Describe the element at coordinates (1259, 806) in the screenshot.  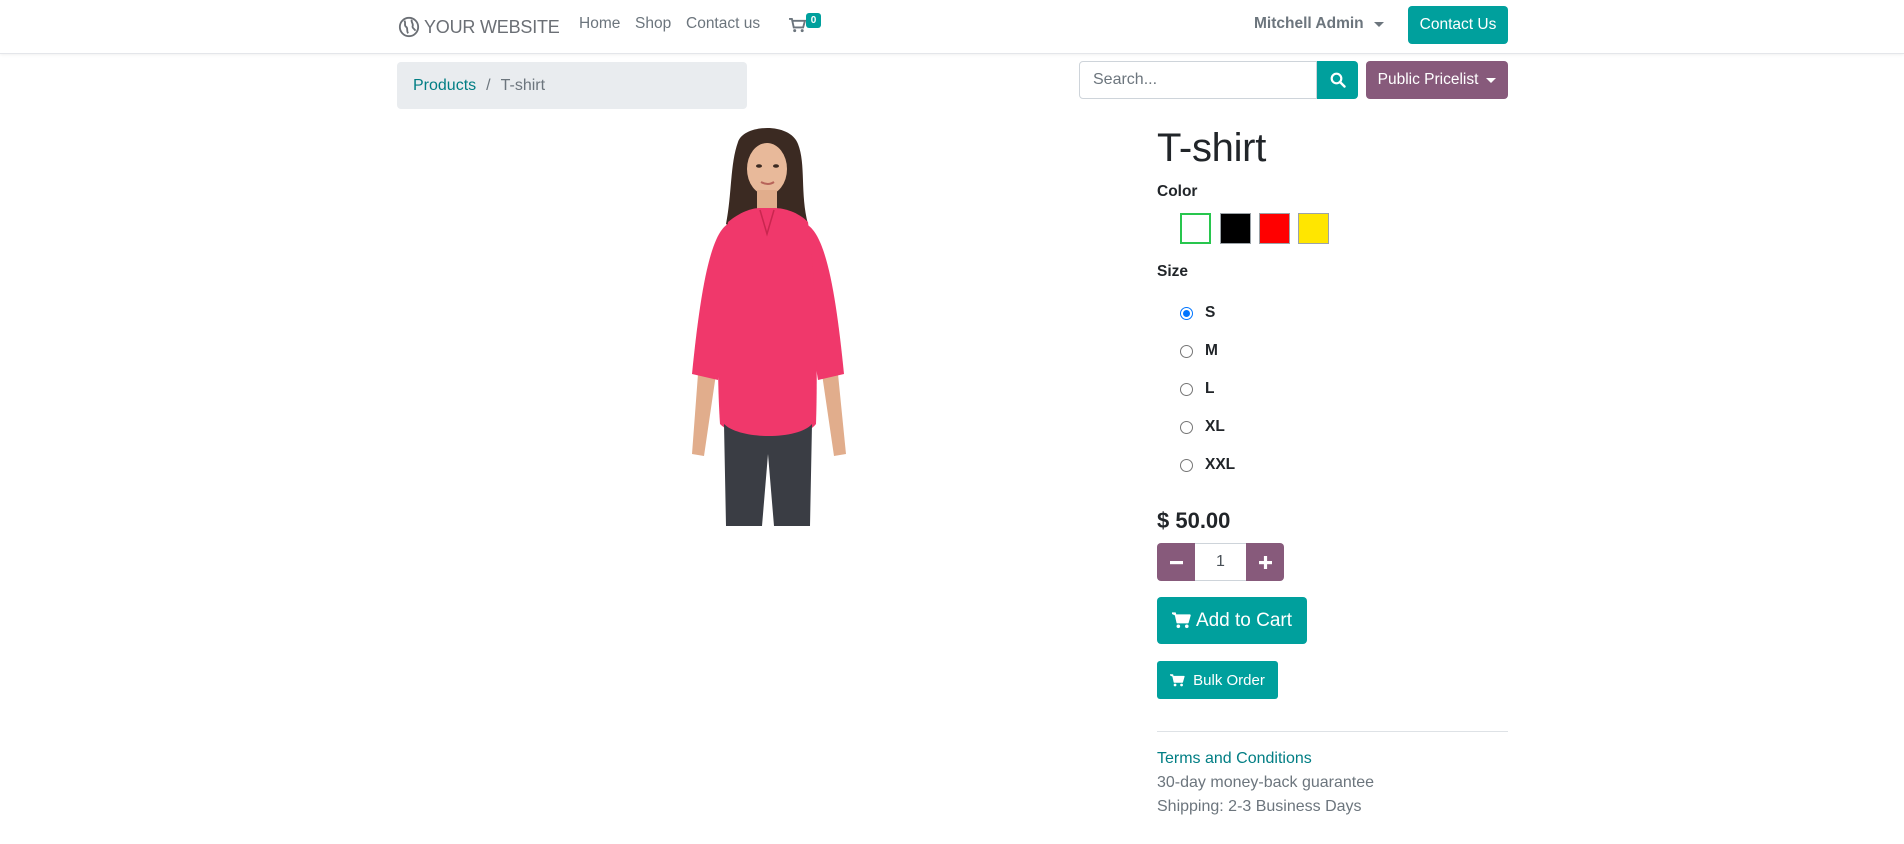
I see `shipping-text: Shipping: 2-3 Business Days` at that location.